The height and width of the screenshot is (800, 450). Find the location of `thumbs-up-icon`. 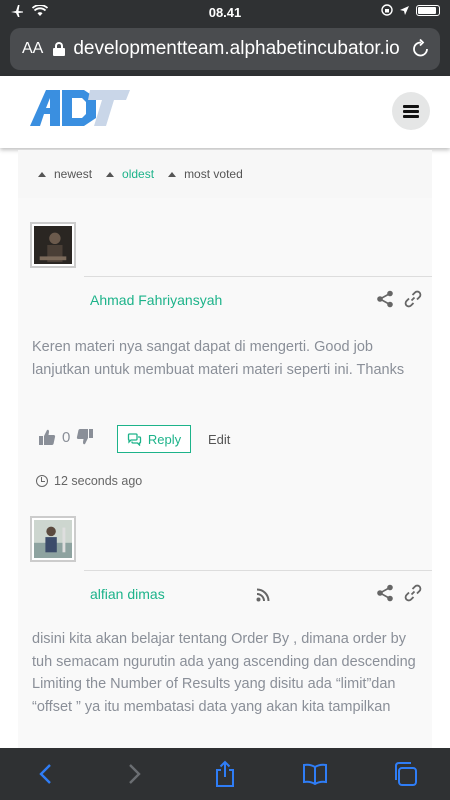

thumbs-up-icon is located at coordinates (47, 437).